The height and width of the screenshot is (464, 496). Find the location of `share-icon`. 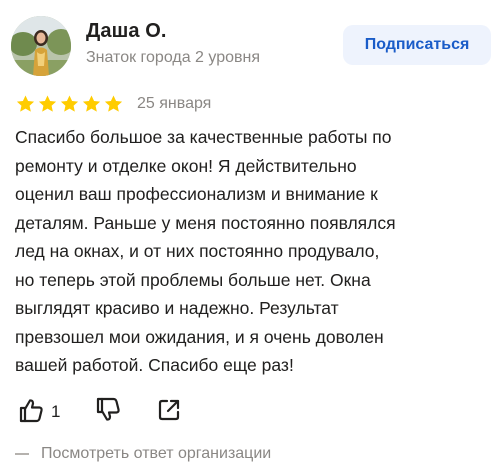

share-icon is located at coordinates (169, 411).